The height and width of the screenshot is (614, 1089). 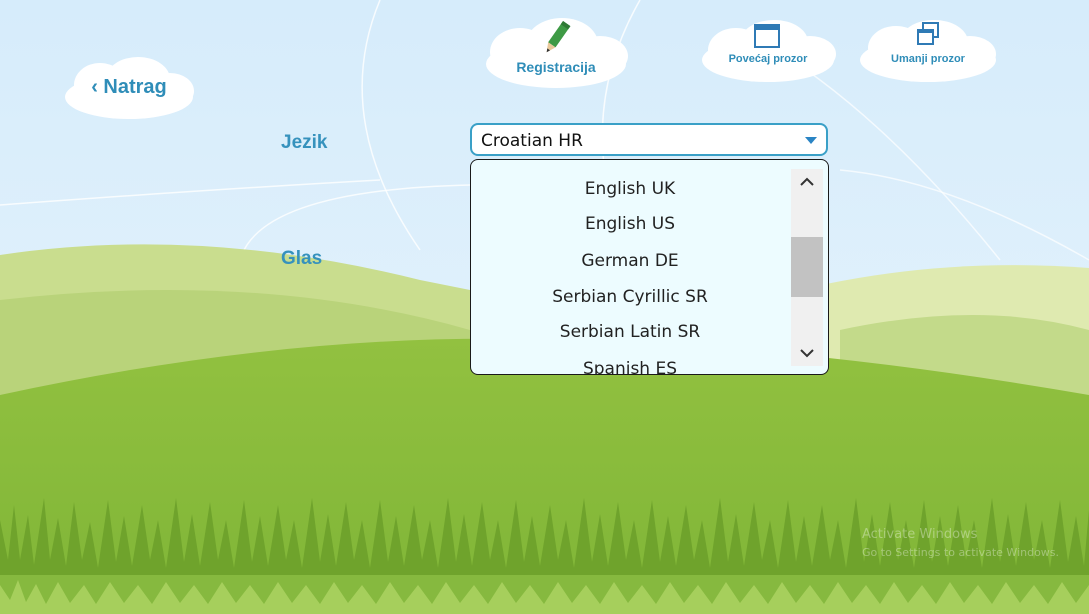 What do you see at coordinates (558, 36) in the screenshot?
I see `pencil-icon` at bounding box center [558, 36].